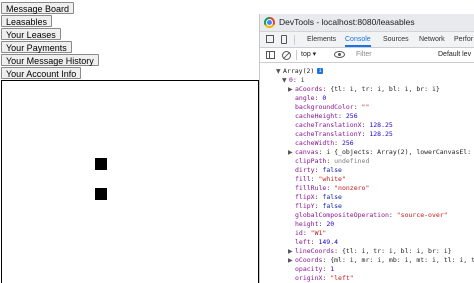 The width and height of the screenshot is (474, 283). I want to click on console-property-row: id: "W1", so click(307, 233).